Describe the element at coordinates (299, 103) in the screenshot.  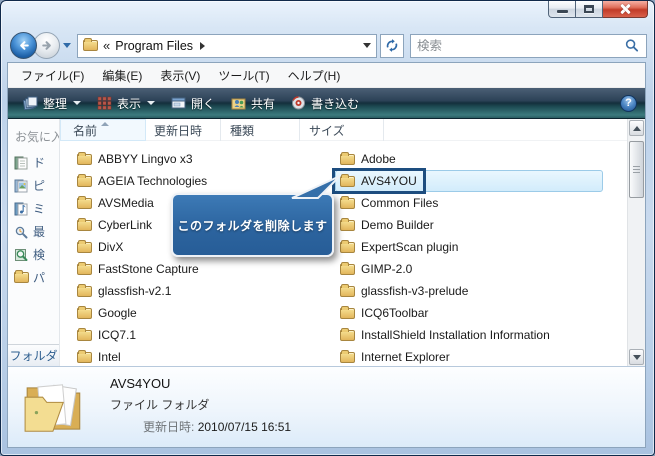
I see `burn-icon` at that location.